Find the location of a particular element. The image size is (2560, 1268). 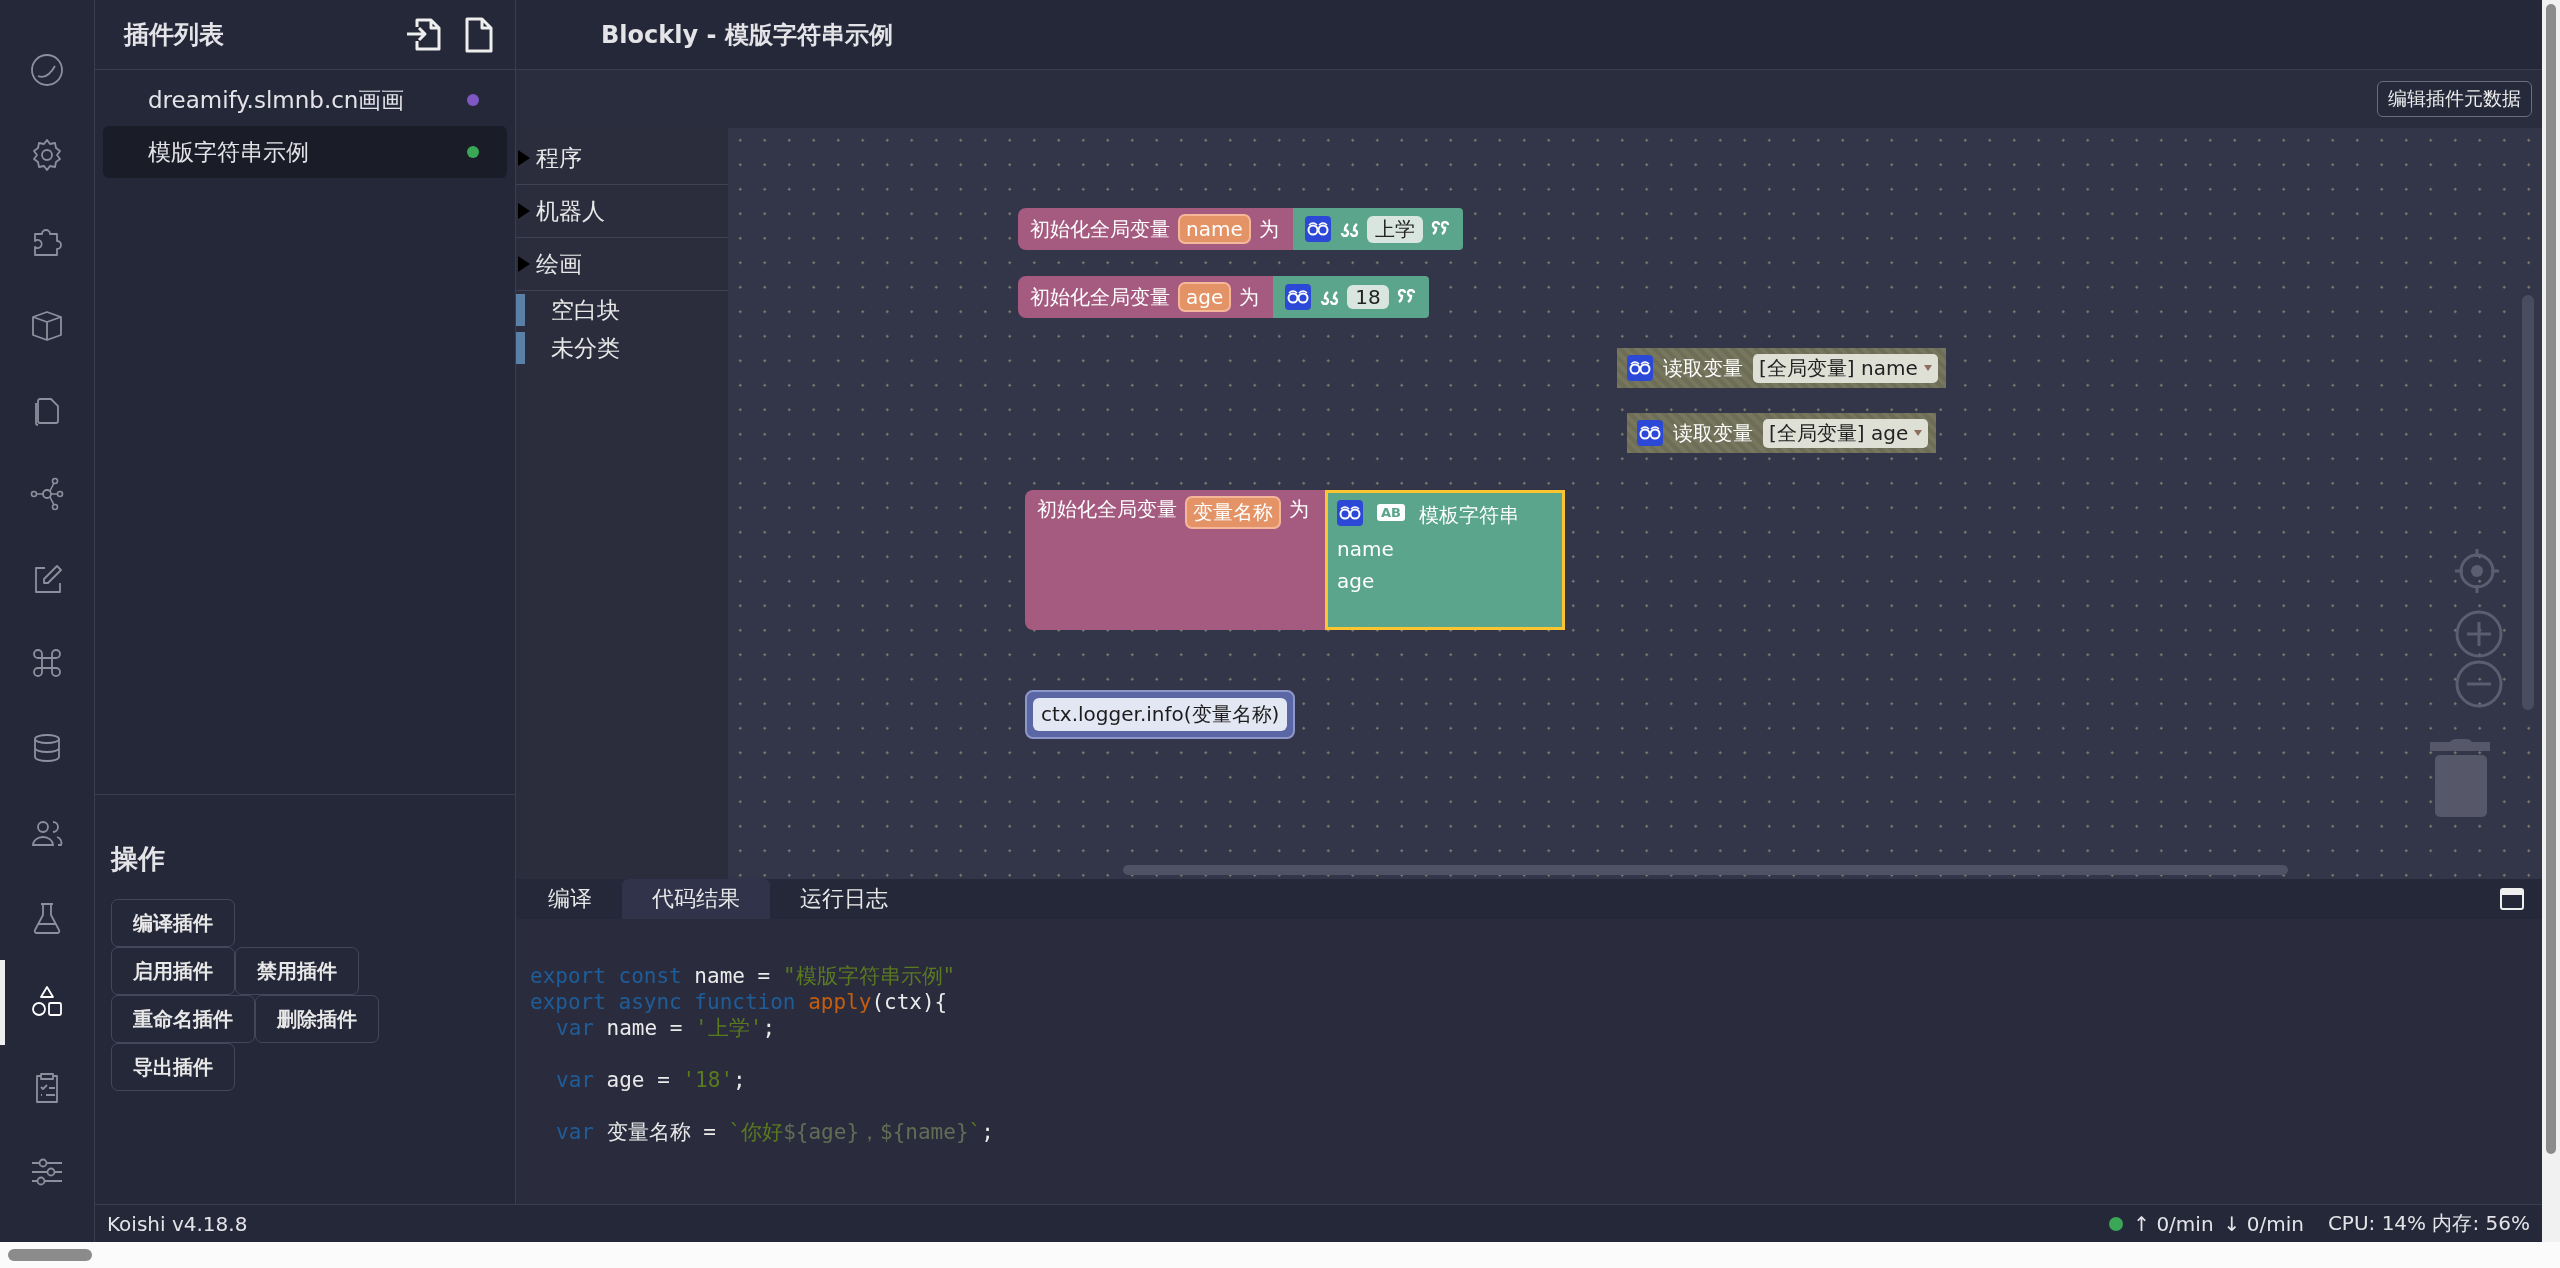

action-button: 重命名插件 is located at coordinates (183, 1019).